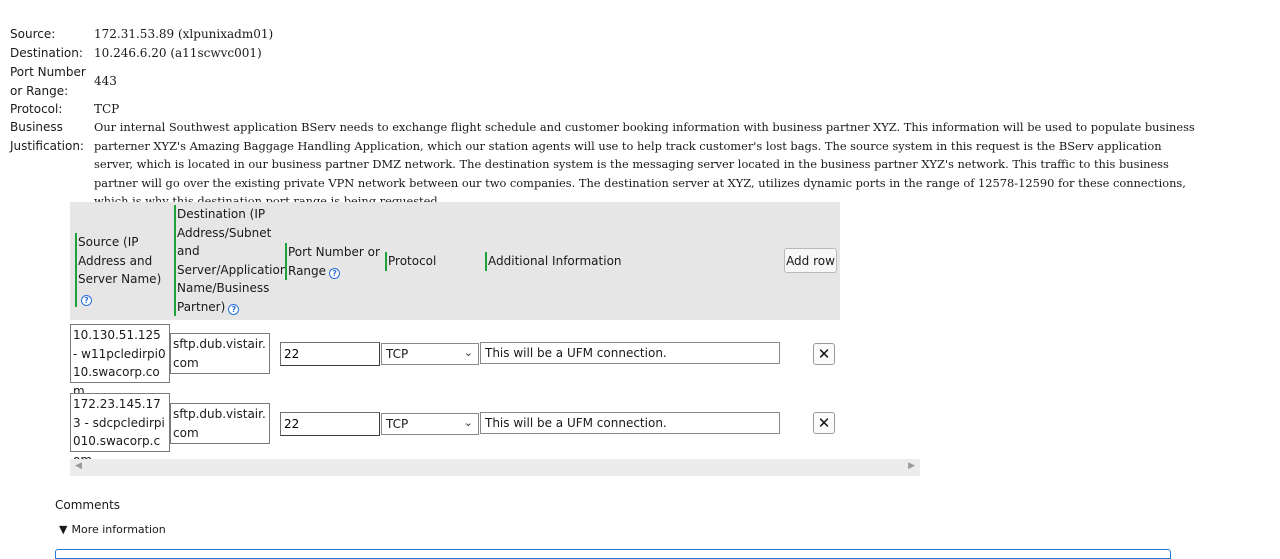  What do you see at coordinates (46, 53) in the screenshot?
I see `destination-label: Destination:` at bounding box center [46, 53].